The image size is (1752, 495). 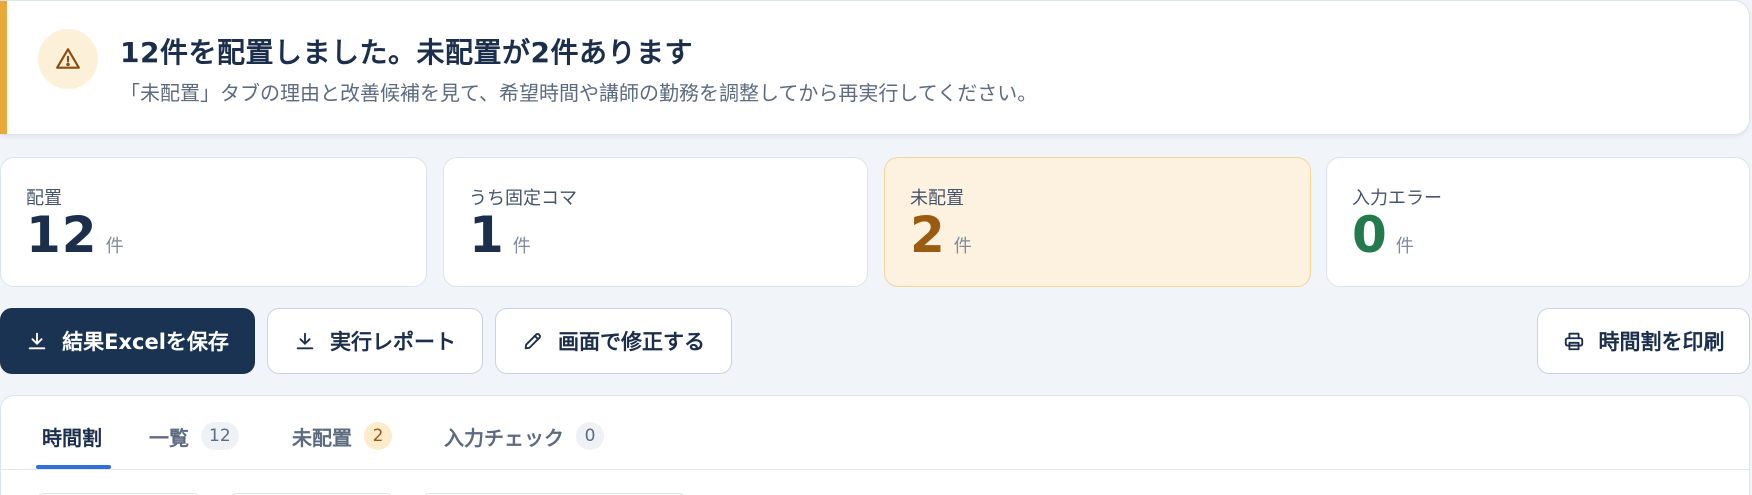 What do you see at coordinates (378, 436) in the screenshot?
I see `tab-count-badge: 2` at bounding box center [378, 436].